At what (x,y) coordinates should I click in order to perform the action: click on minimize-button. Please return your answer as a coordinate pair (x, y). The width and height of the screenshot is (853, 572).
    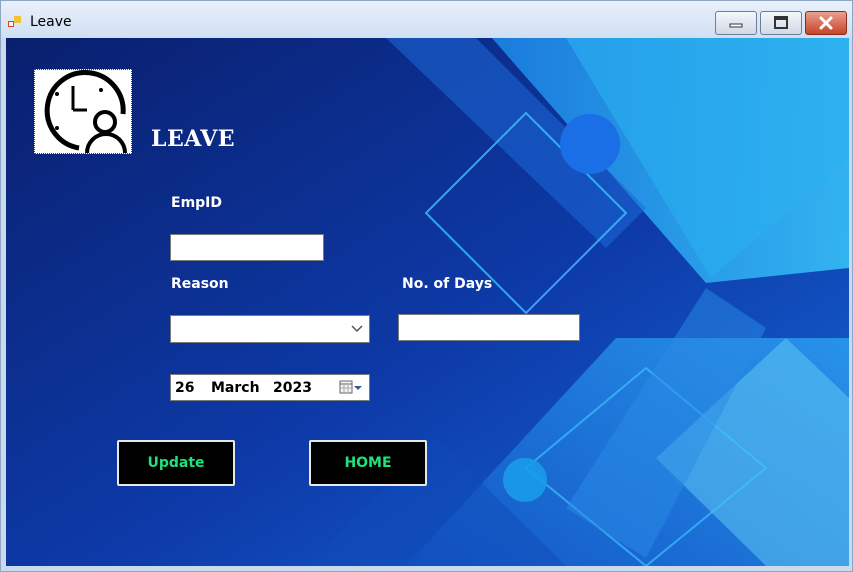
    Looking at the image, I should click on (736, 23).